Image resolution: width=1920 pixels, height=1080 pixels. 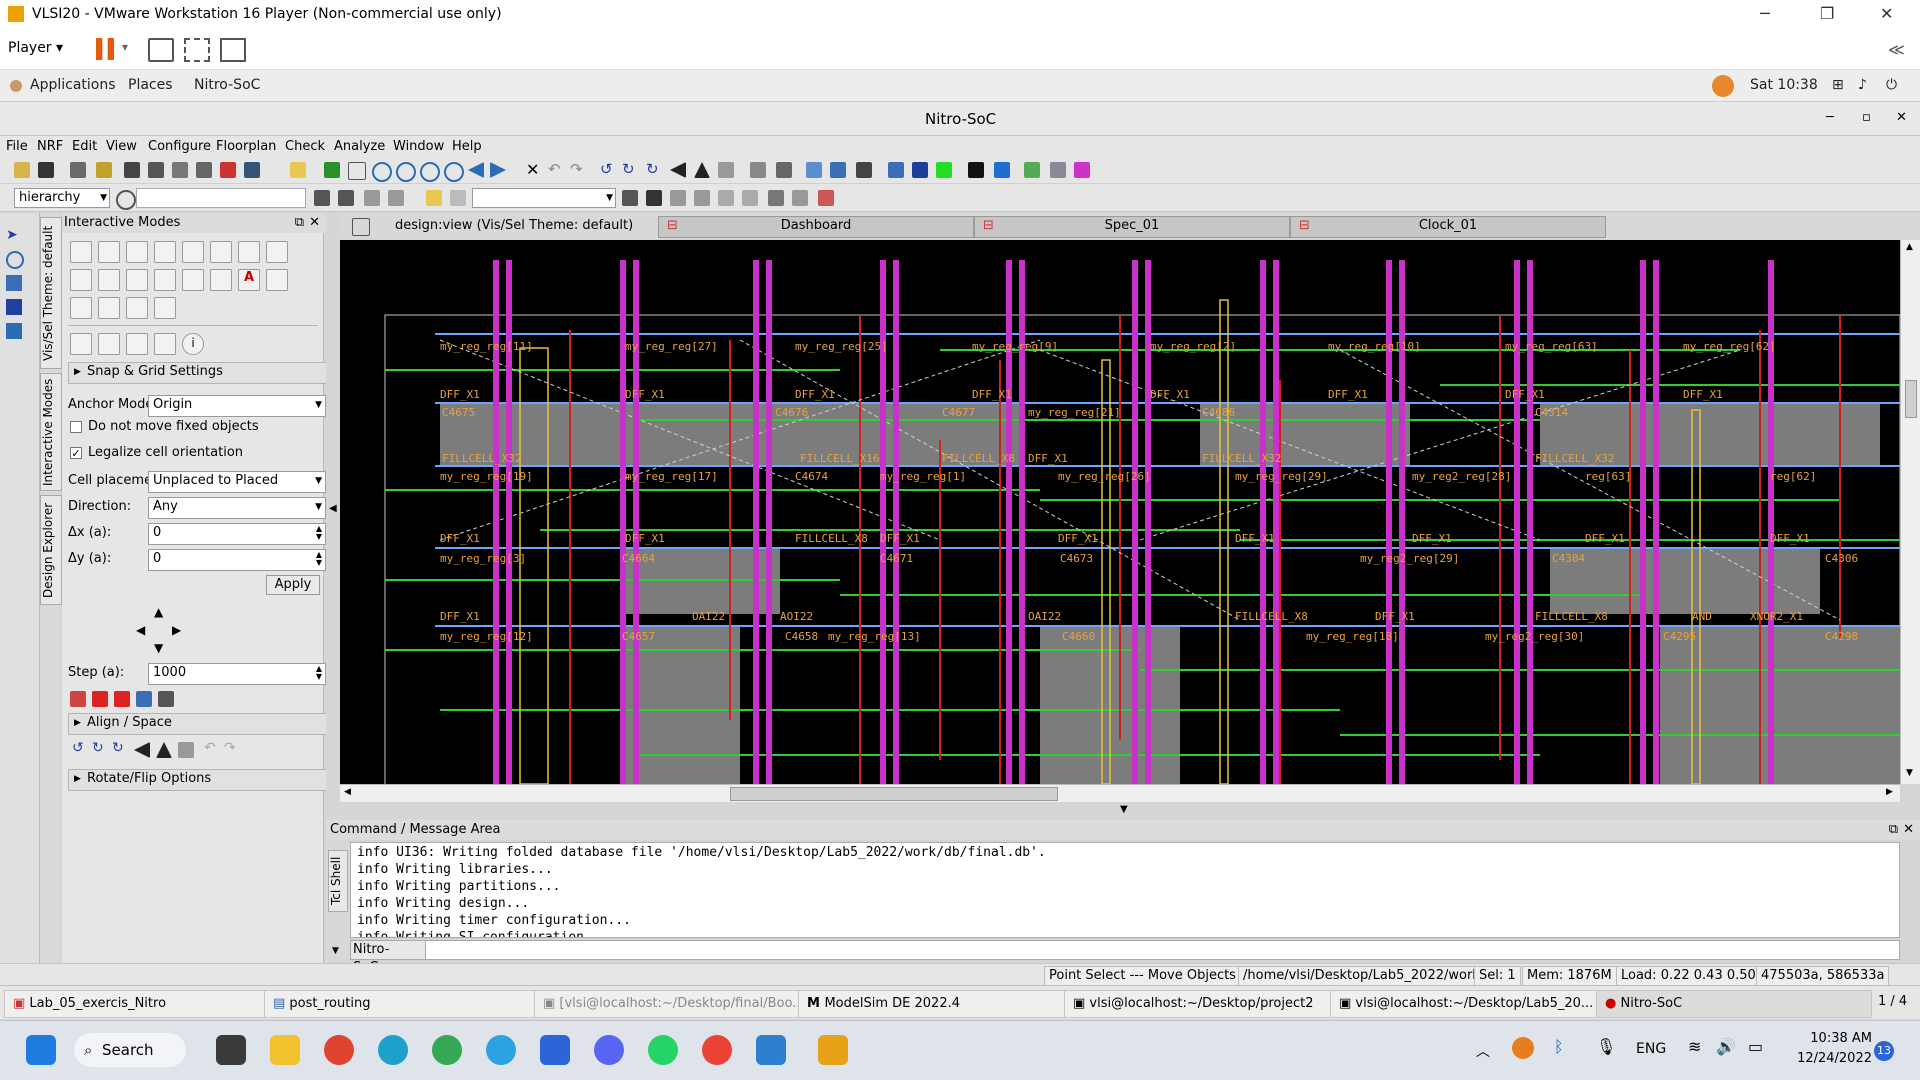 What do you see at coordinates (285, 1050) in the screenshot?
I see `file-explorer-icon` at bounding box center [285, 1050].